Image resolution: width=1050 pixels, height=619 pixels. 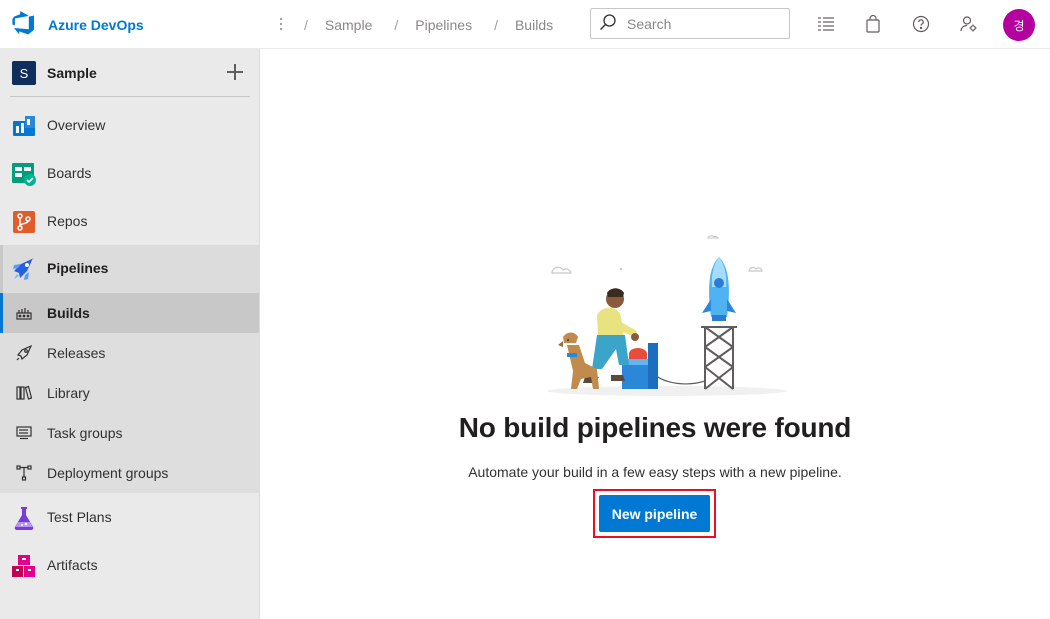 I want to click on project-name: Sample, so click(x=72, y=73).